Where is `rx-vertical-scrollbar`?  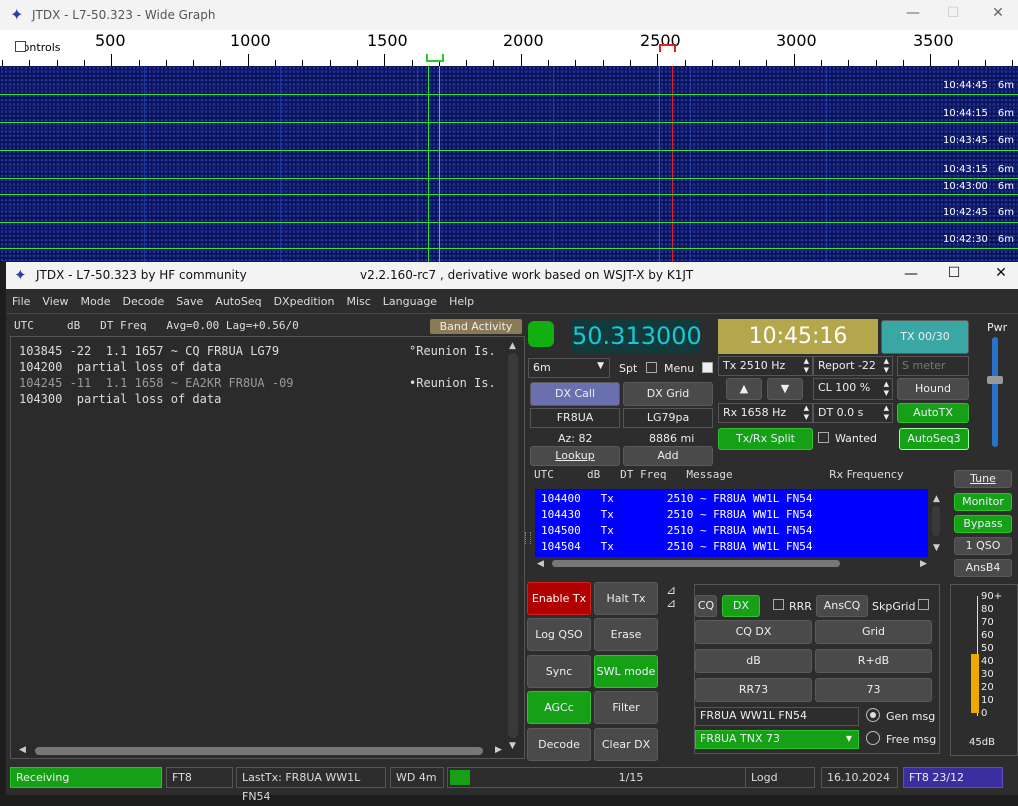
rx-vertical-scrollbar is located at coordinates (936, 521).